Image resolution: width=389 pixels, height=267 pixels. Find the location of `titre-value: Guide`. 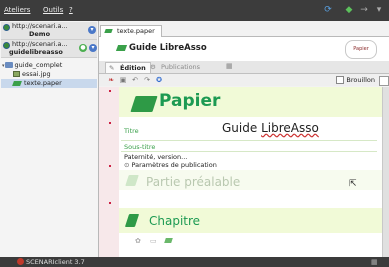

titre-value: Guide is located at coordinates (242, 128).